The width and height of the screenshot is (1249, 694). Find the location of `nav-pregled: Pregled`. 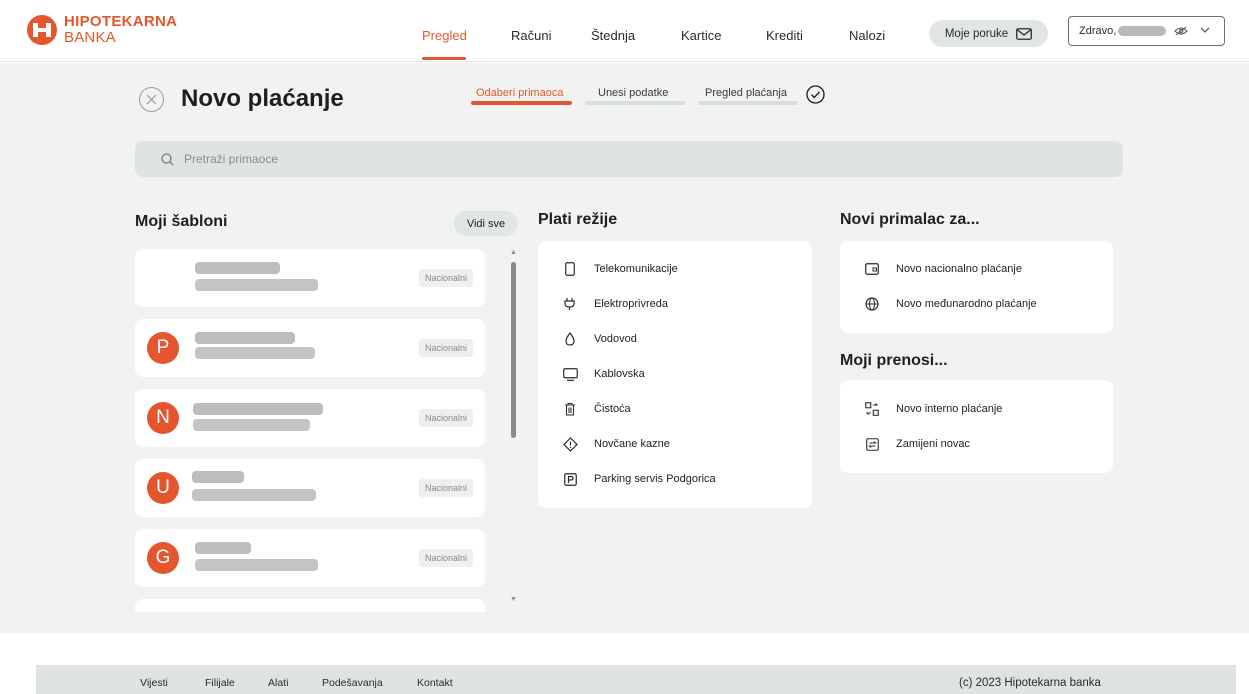

nav-pregled: Pregled is located at coordinates (444, 35).